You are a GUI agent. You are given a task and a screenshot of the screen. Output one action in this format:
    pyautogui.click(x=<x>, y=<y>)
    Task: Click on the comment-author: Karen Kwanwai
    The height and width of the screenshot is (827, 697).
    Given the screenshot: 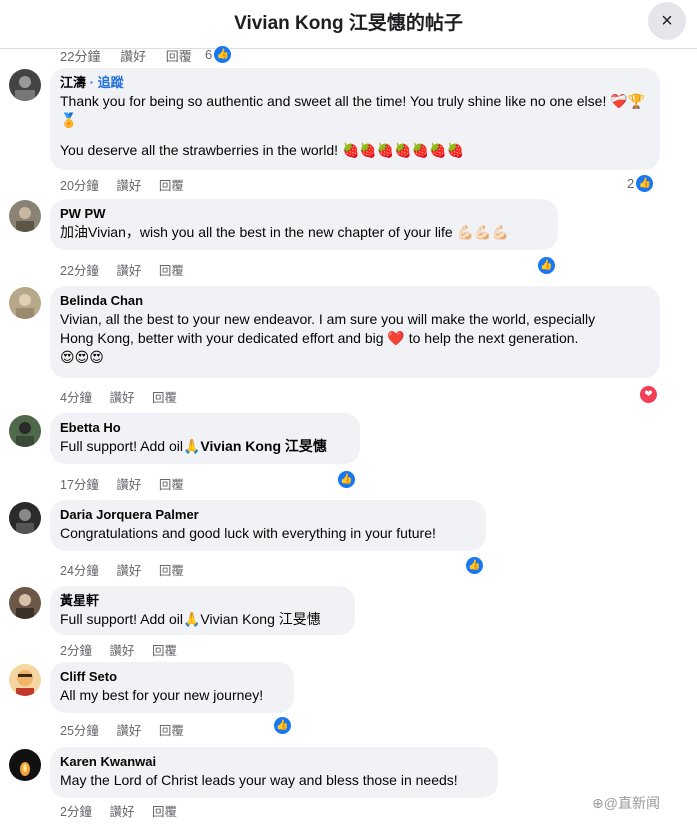 What is the action you would take?
    pyautogui.click(x=274, y=762)
    